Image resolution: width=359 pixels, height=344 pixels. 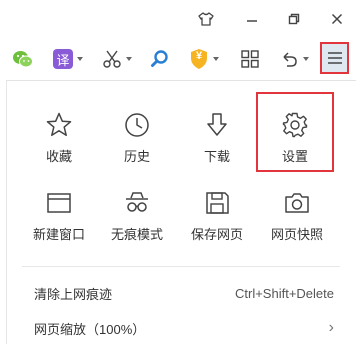 What do you see at coordinates (184, 293) in the screenshot?
I see `menu-item-clear-trace: 清除上网痕迹 Ctrl+Shift+Delete` at bounding box center [184, 293].